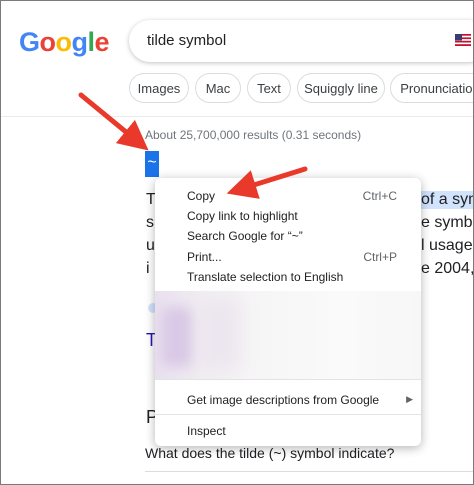 This screenshot has width=474, height=485. Describe the element at coordinates (91, 42) in the screenshot. I see `logo-letter: l` at that location.